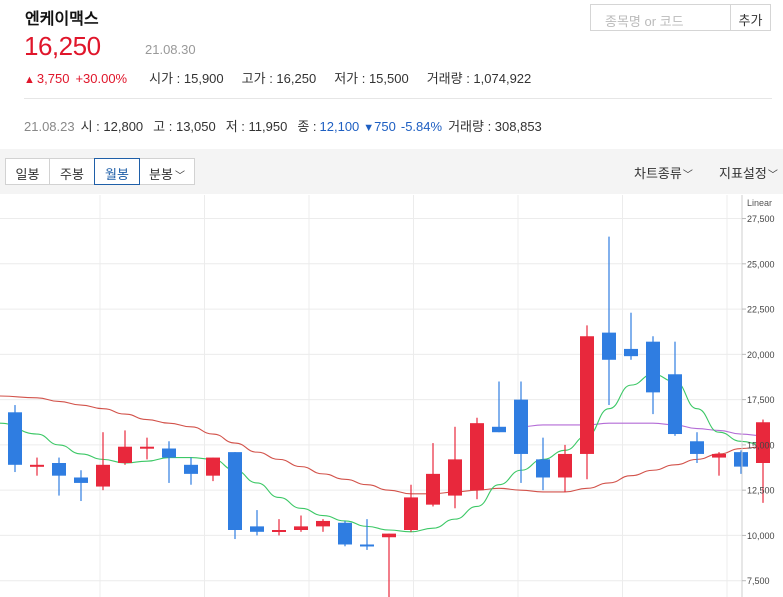 The width and height of the screenshot is (783, 597). I want to click on indicator-settings-dropdown: 지표설정﹀, so click(748, 172).